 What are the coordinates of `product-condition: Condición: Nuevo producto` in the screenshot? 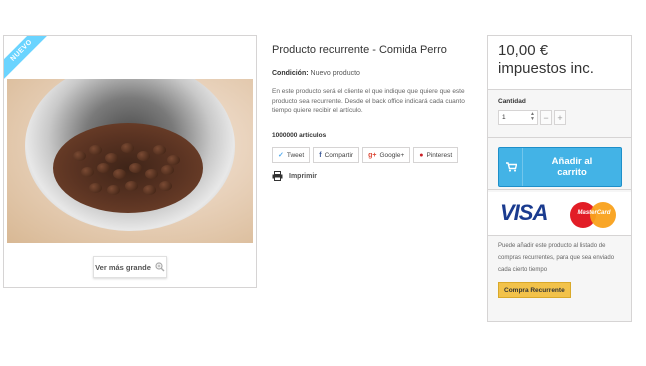 It's located at (316, 73).